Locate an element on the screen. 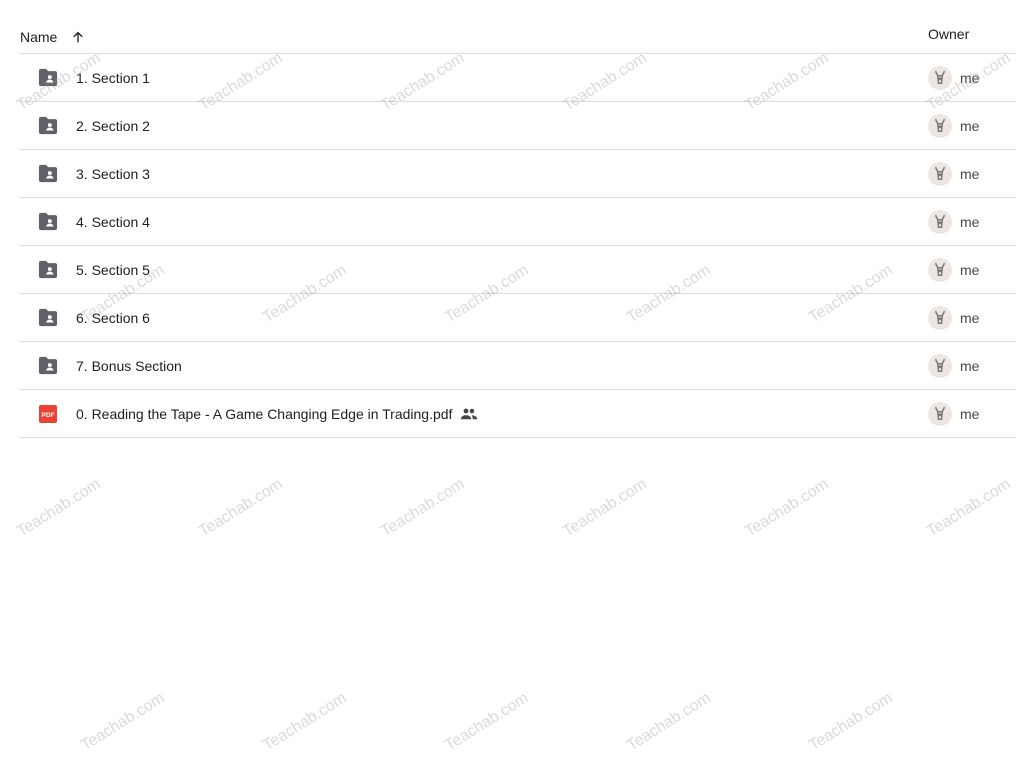  item-name: 5. Section 5 is located at coordinates (113, 270).